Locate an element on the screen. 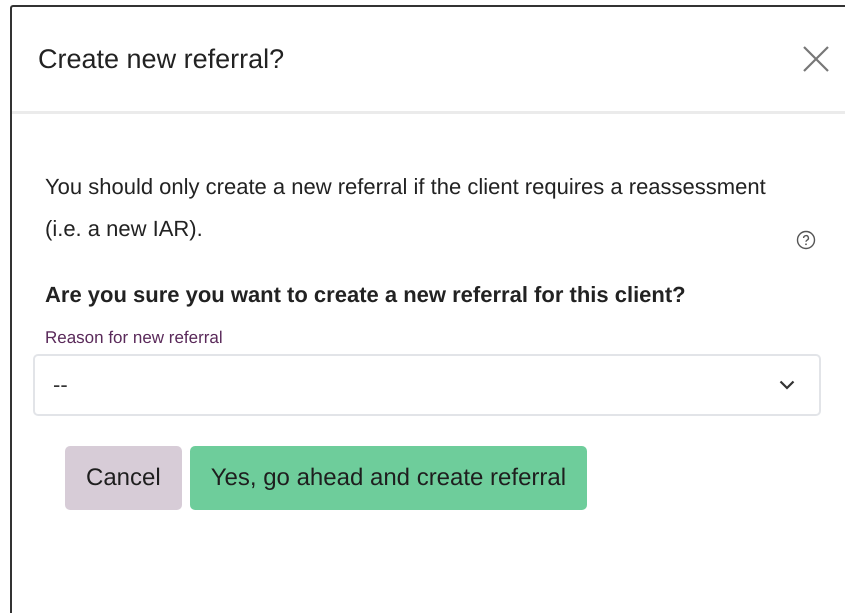 Image resolution: width=845 pixels, height=613 pixels. chevron-down-icon is located at coordinates (787, 385).